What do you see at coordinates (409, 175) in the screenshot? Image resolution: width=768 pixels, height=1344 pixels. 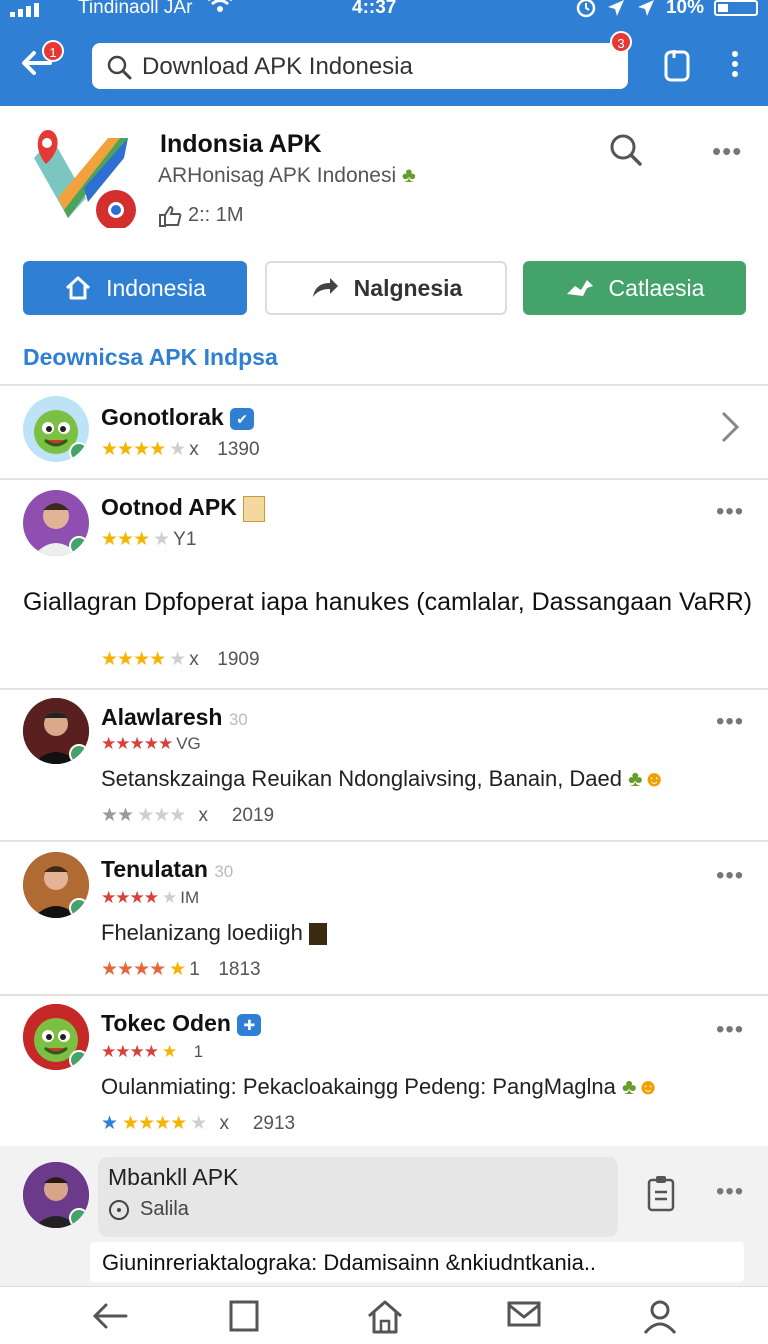 I see `leaf-emoji-icon: ♣` at bounding box center [409, 175].